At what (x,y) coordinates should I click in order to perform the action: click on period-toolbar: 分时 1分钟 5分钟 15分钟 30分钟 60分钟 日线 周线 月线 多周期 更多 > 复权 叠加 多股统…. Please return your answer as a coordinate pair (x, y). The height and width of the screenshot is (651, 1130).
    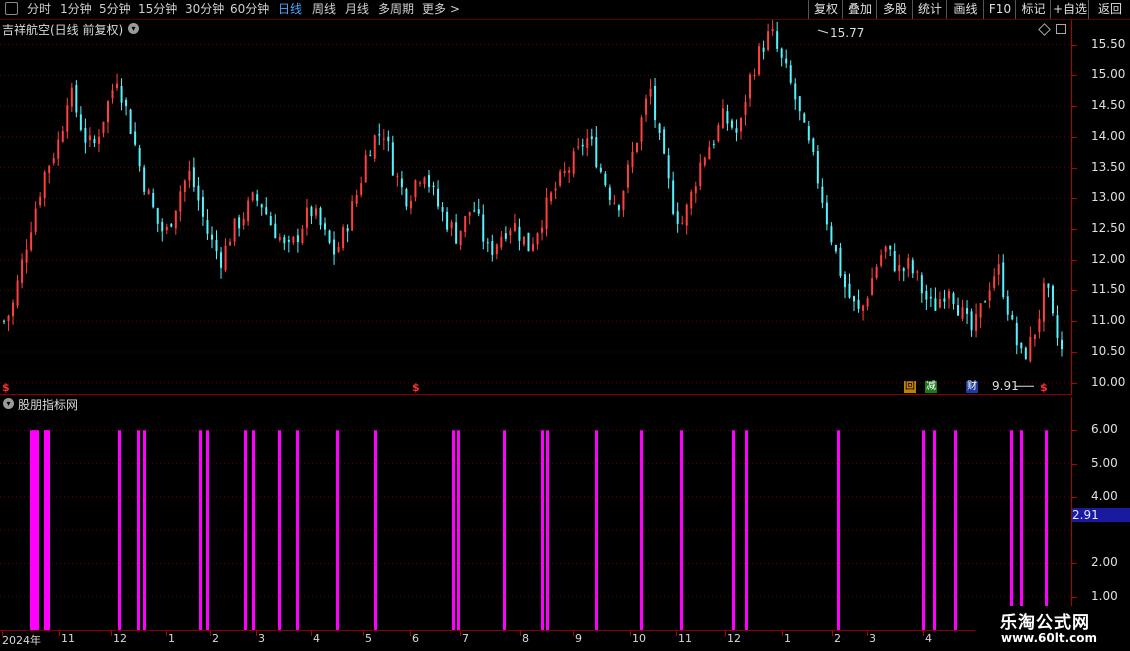
    Looking at the image, I should click on (565, 9).